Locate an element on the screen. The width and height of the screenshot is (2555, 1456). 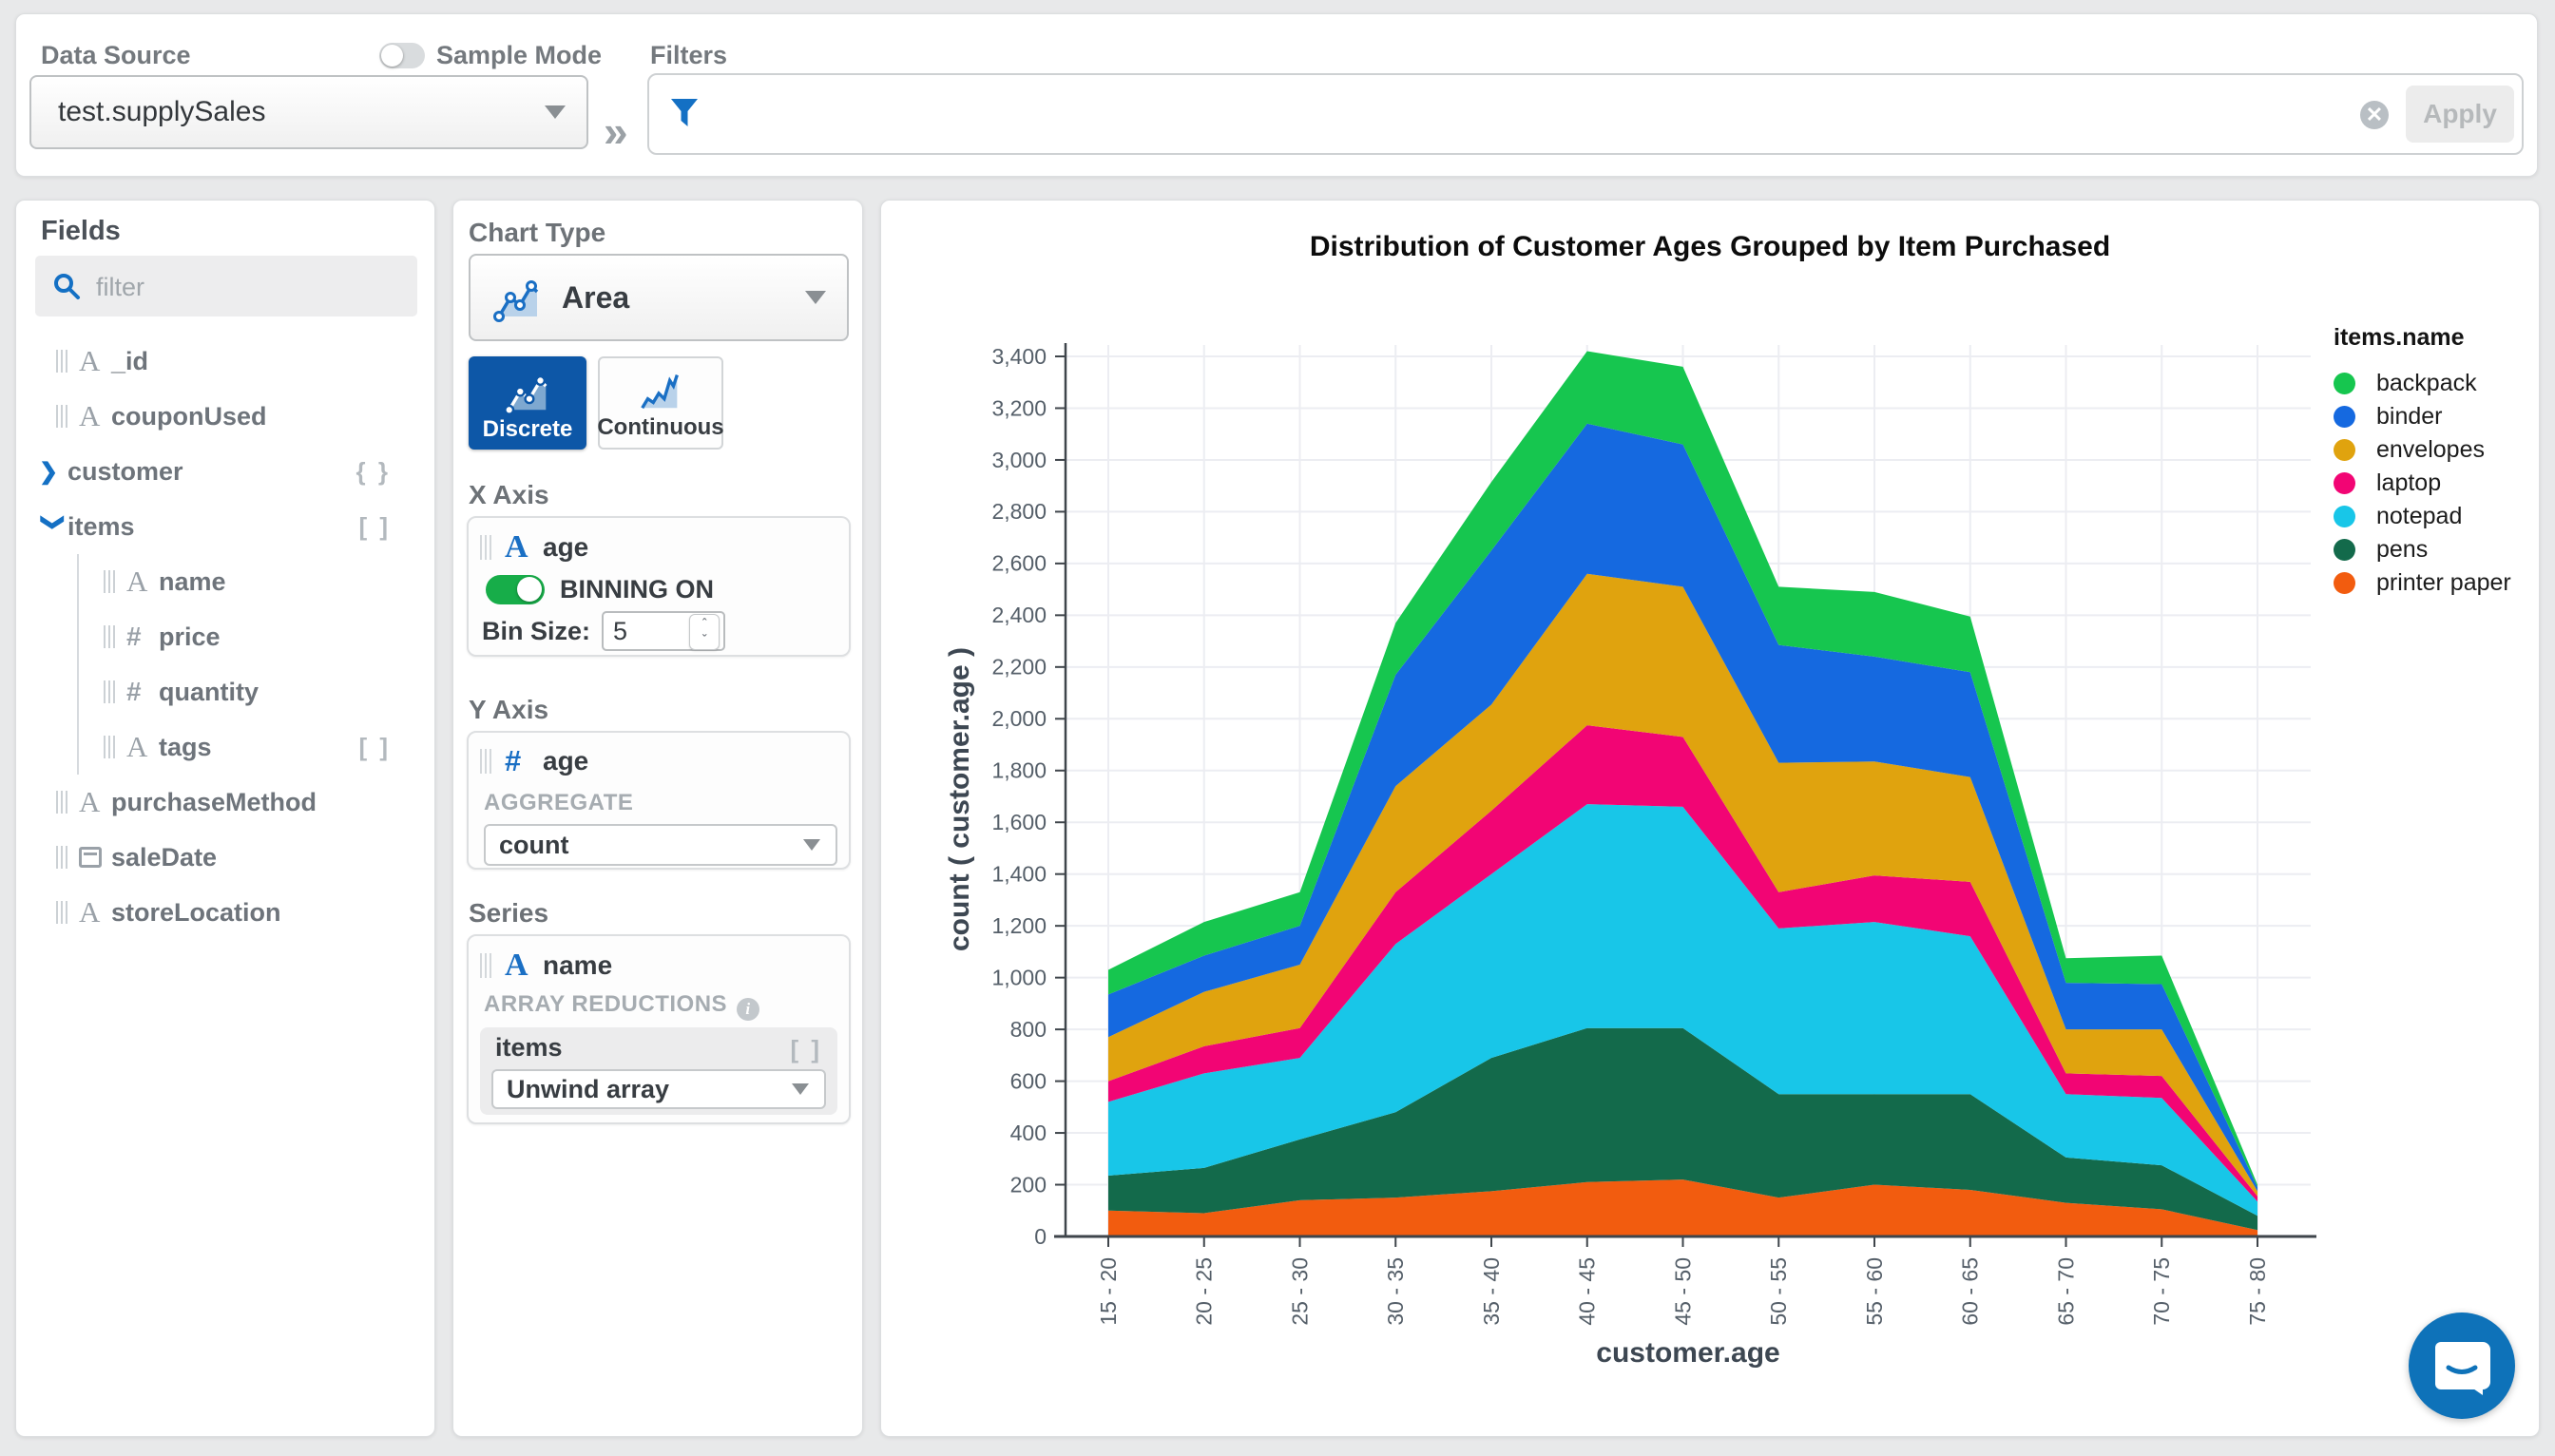
chat-bubble-icon is located at coordinates (2462, 1368).